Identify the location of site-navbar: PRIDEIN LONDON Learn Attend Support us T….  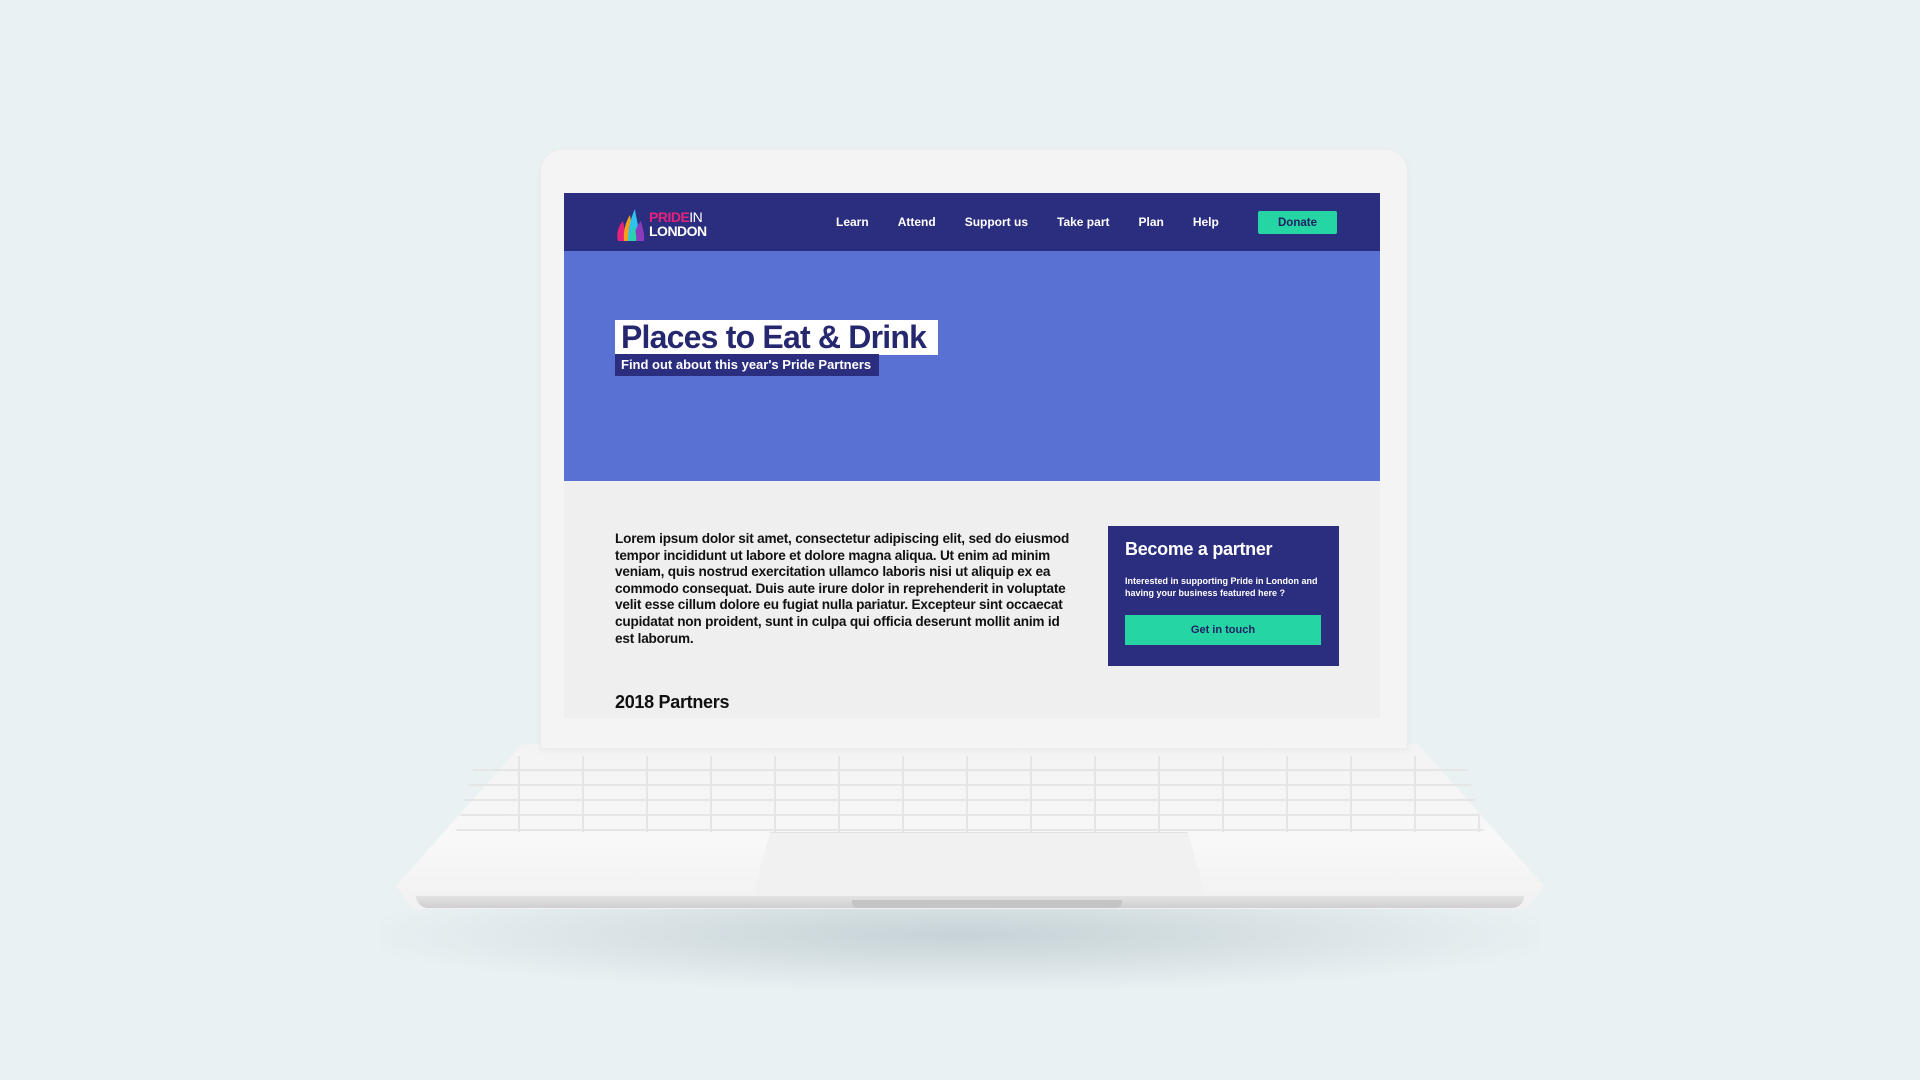
(972, 222).